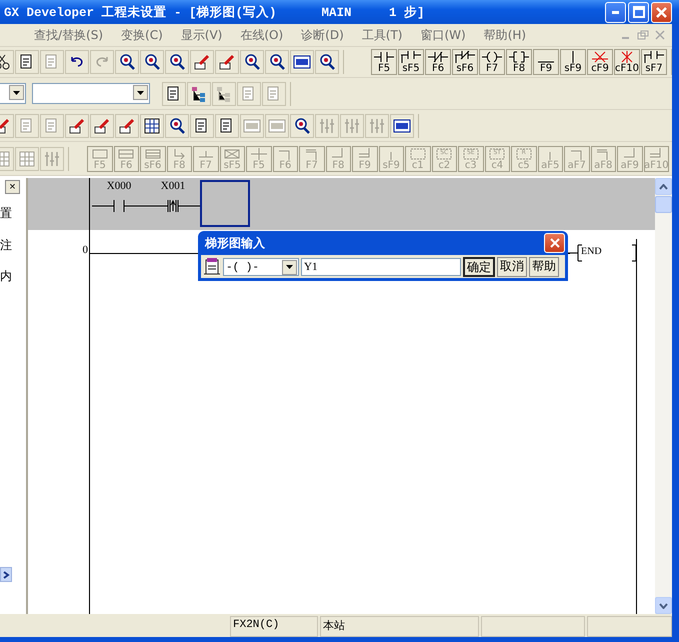  I want to click on maximize-icon, so click(638, 12).